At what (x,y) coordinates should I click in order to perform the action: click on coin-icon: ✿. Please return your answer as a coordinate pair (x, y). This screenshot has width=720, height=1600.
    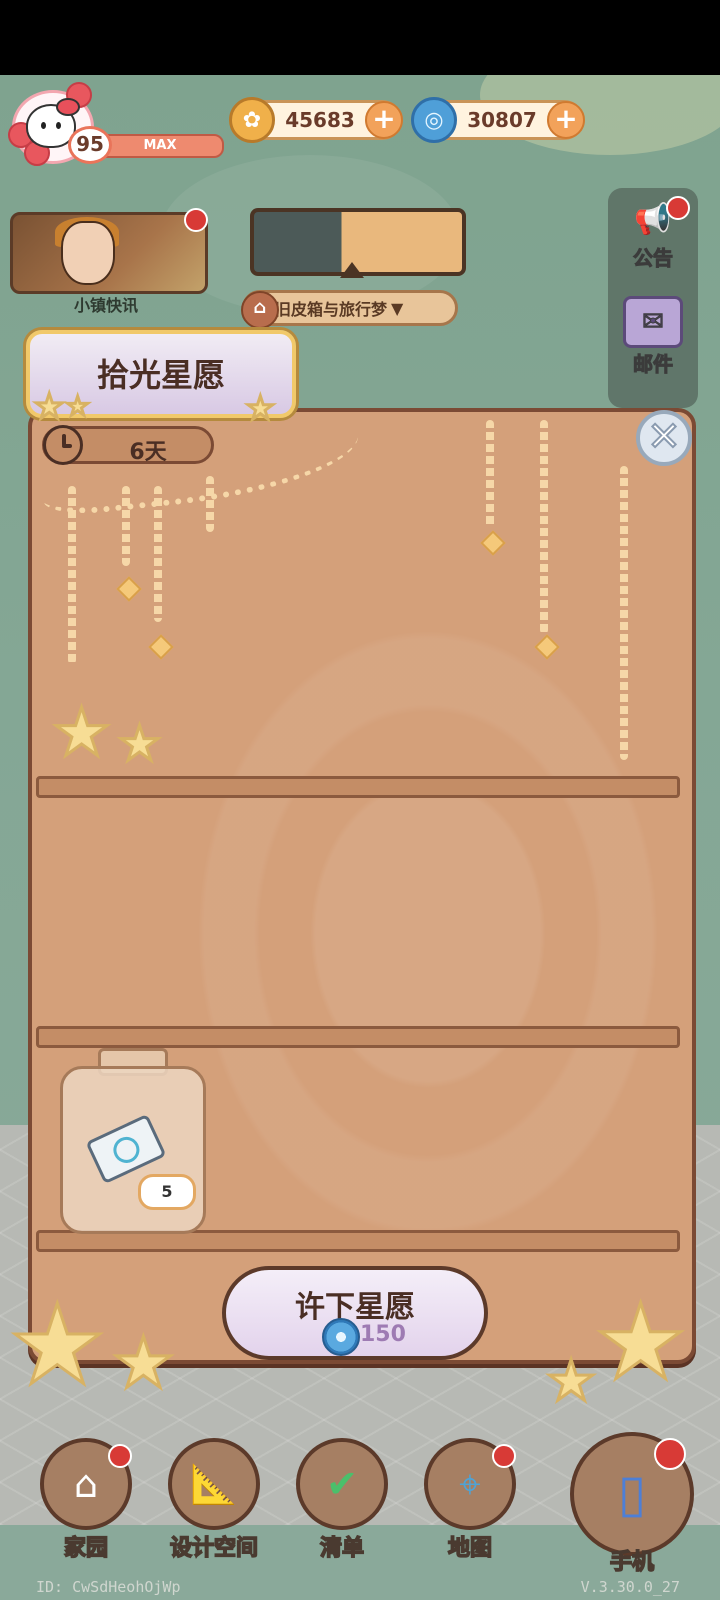
    Looking at the image, I should click on (252, 120).